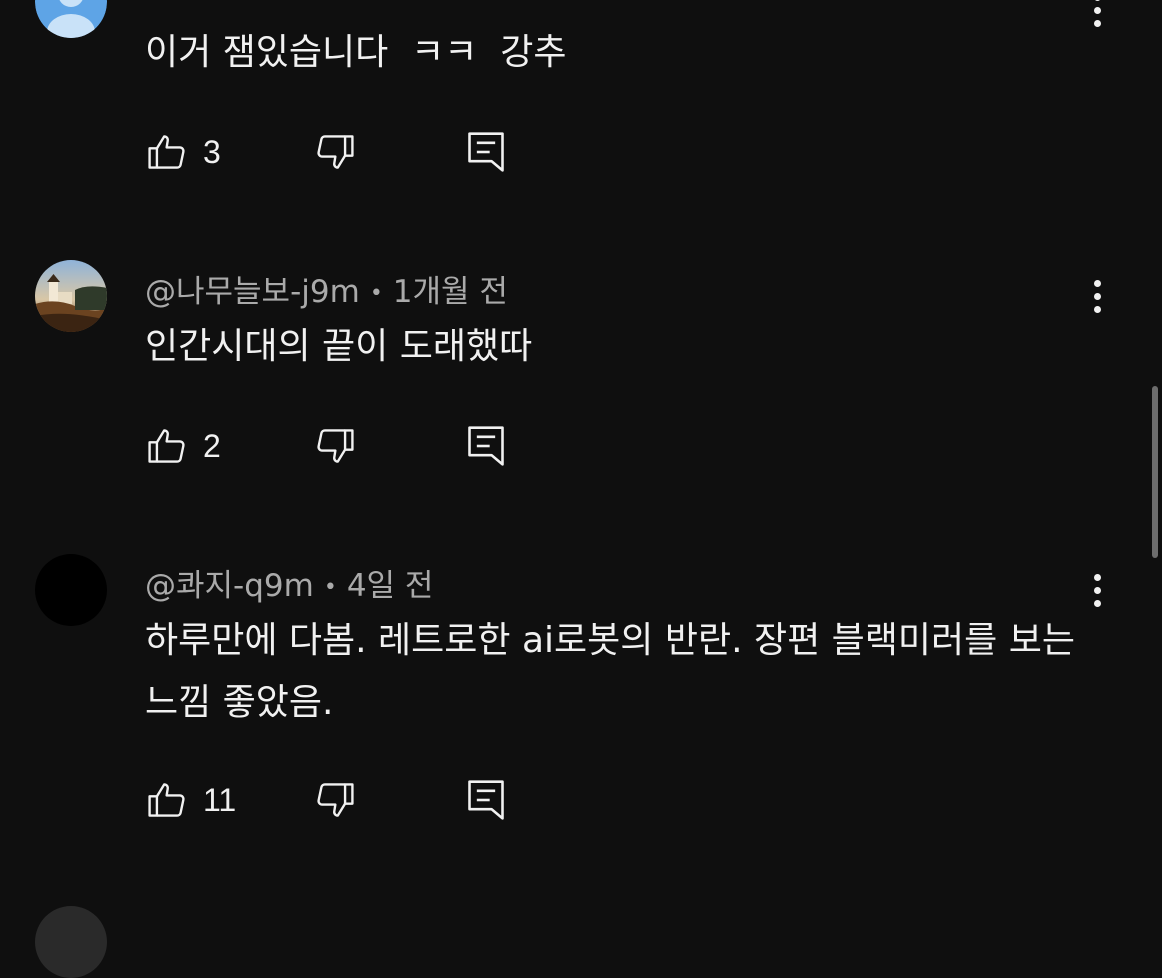 The image size is (1162, 978). I want to click on comment-time: 4일 전, so click(390, 586).